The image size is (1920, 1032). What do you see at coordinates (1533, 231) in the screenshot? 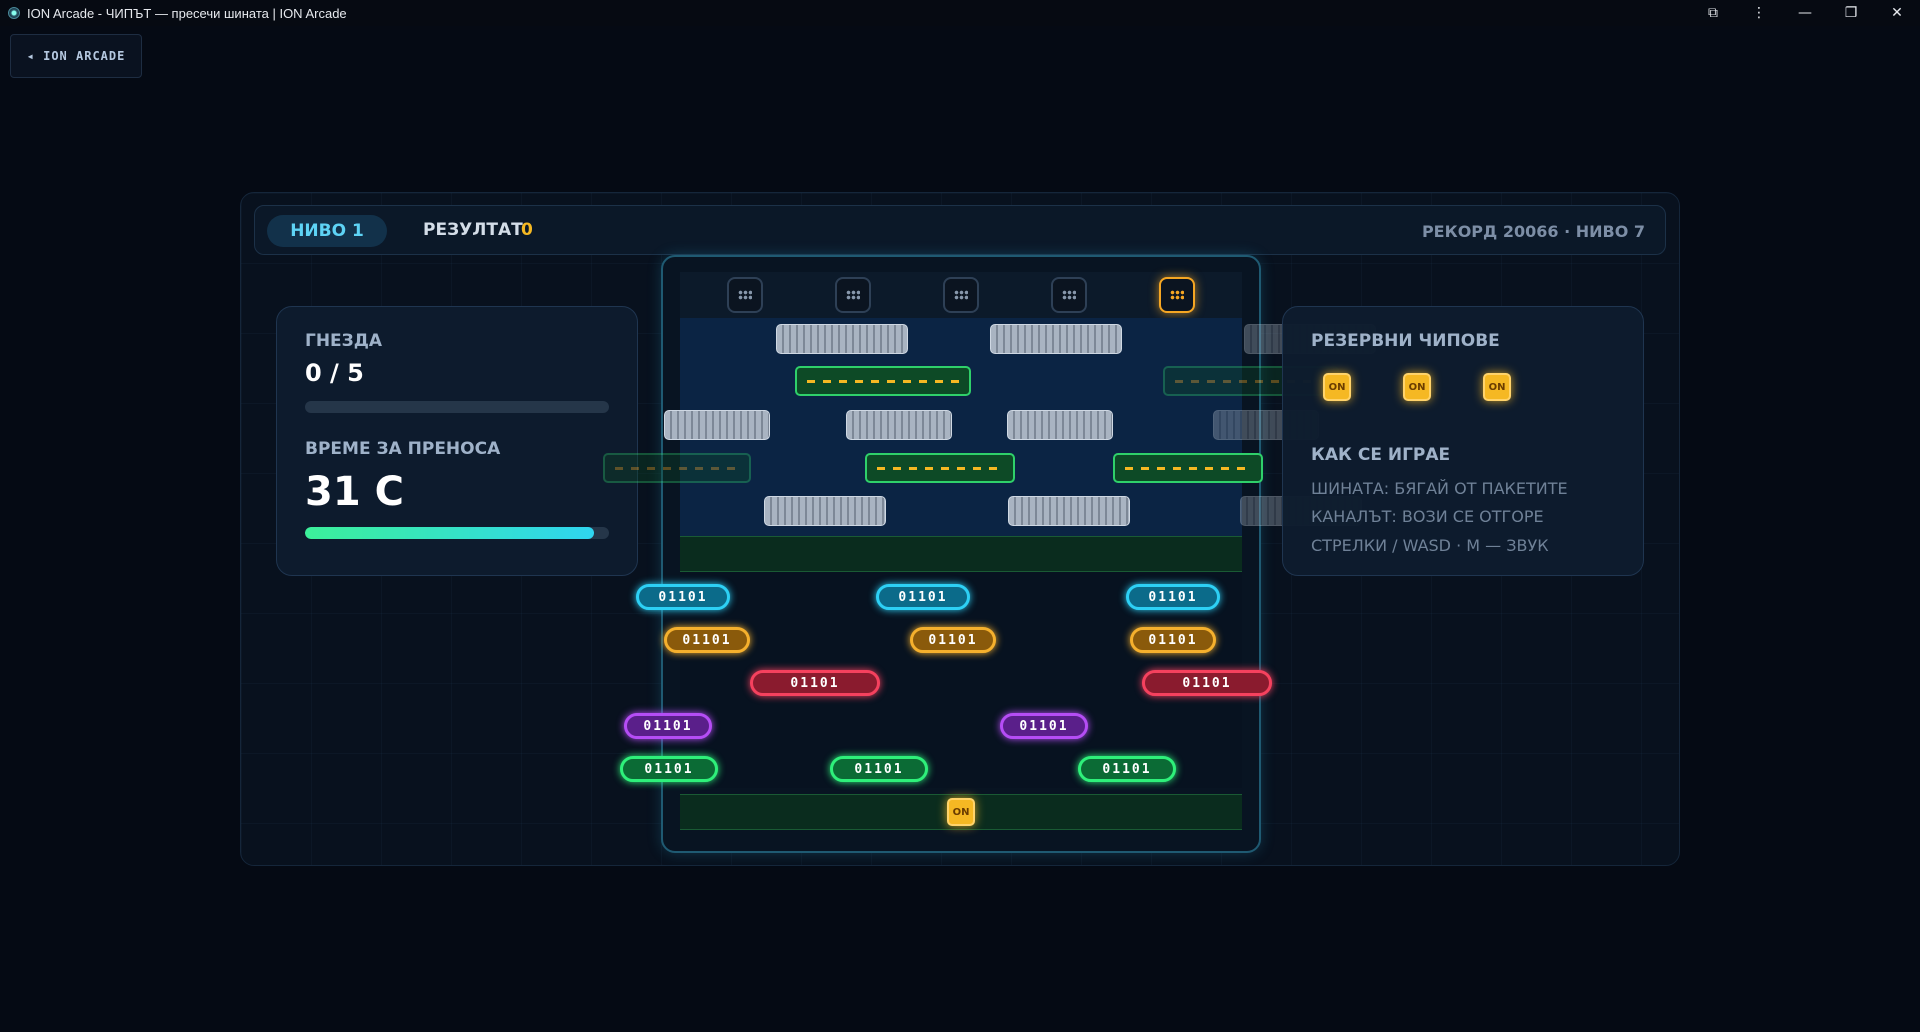
I see `record-text: РЕКОРД 20066 · НИВО 7` at bounding box center [1533, 231].